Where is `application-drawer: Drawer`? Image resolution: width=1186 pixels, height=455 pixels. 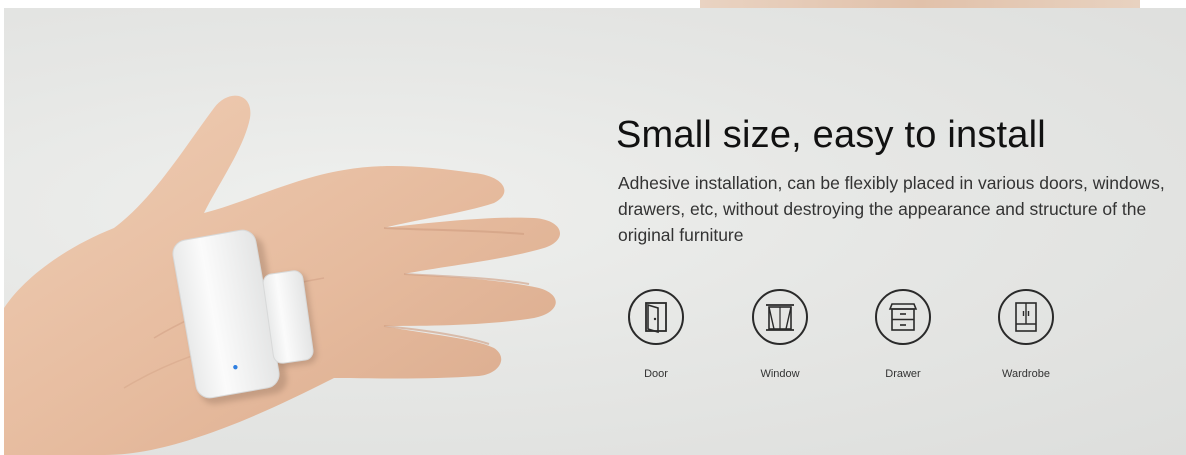 application-drawer: Drawer is located at coordinates (903, 334).